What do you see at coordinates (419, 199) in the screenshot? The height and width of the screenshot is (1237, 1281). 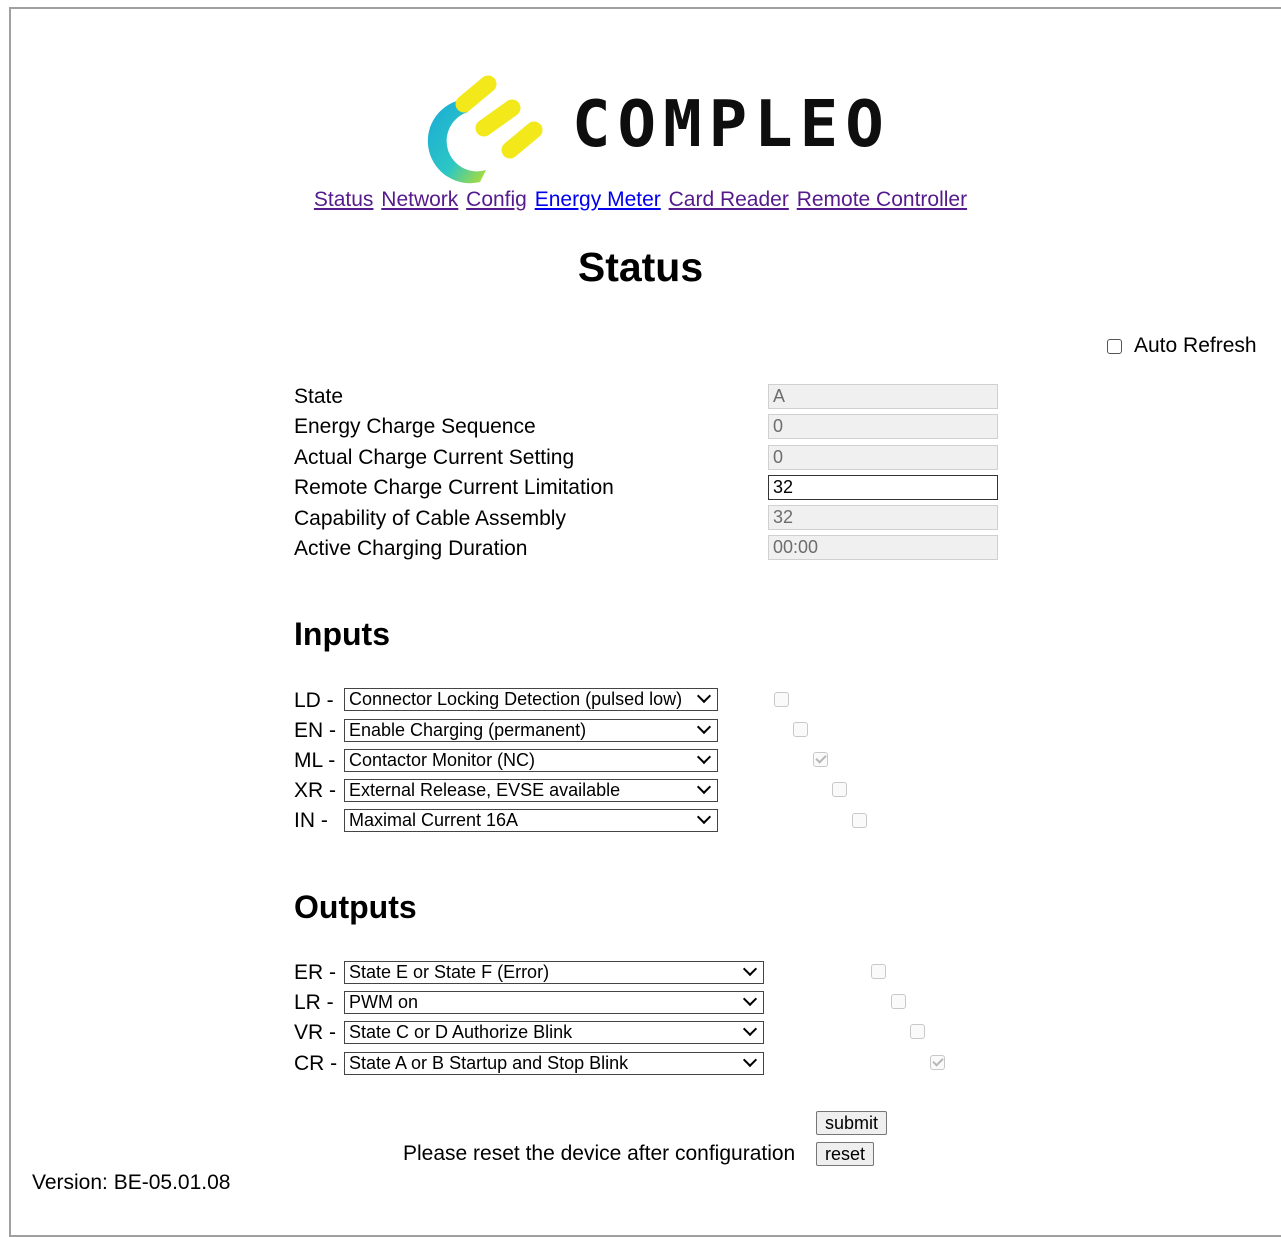 I see `nav-network: Network` at bounding box center [419, 199].